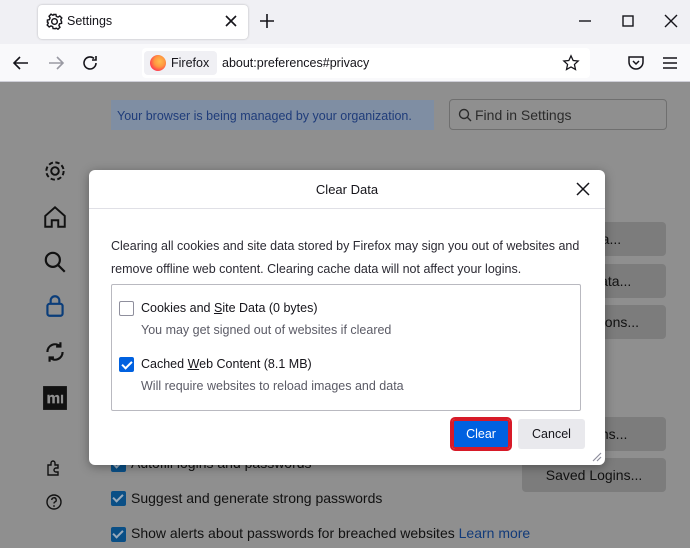 The width and height of the screenshot is (690, 548). What do you see at coordinates (54, 468) in the screenshot?
I see `extensions-icon` at bounding box center [54, 468].